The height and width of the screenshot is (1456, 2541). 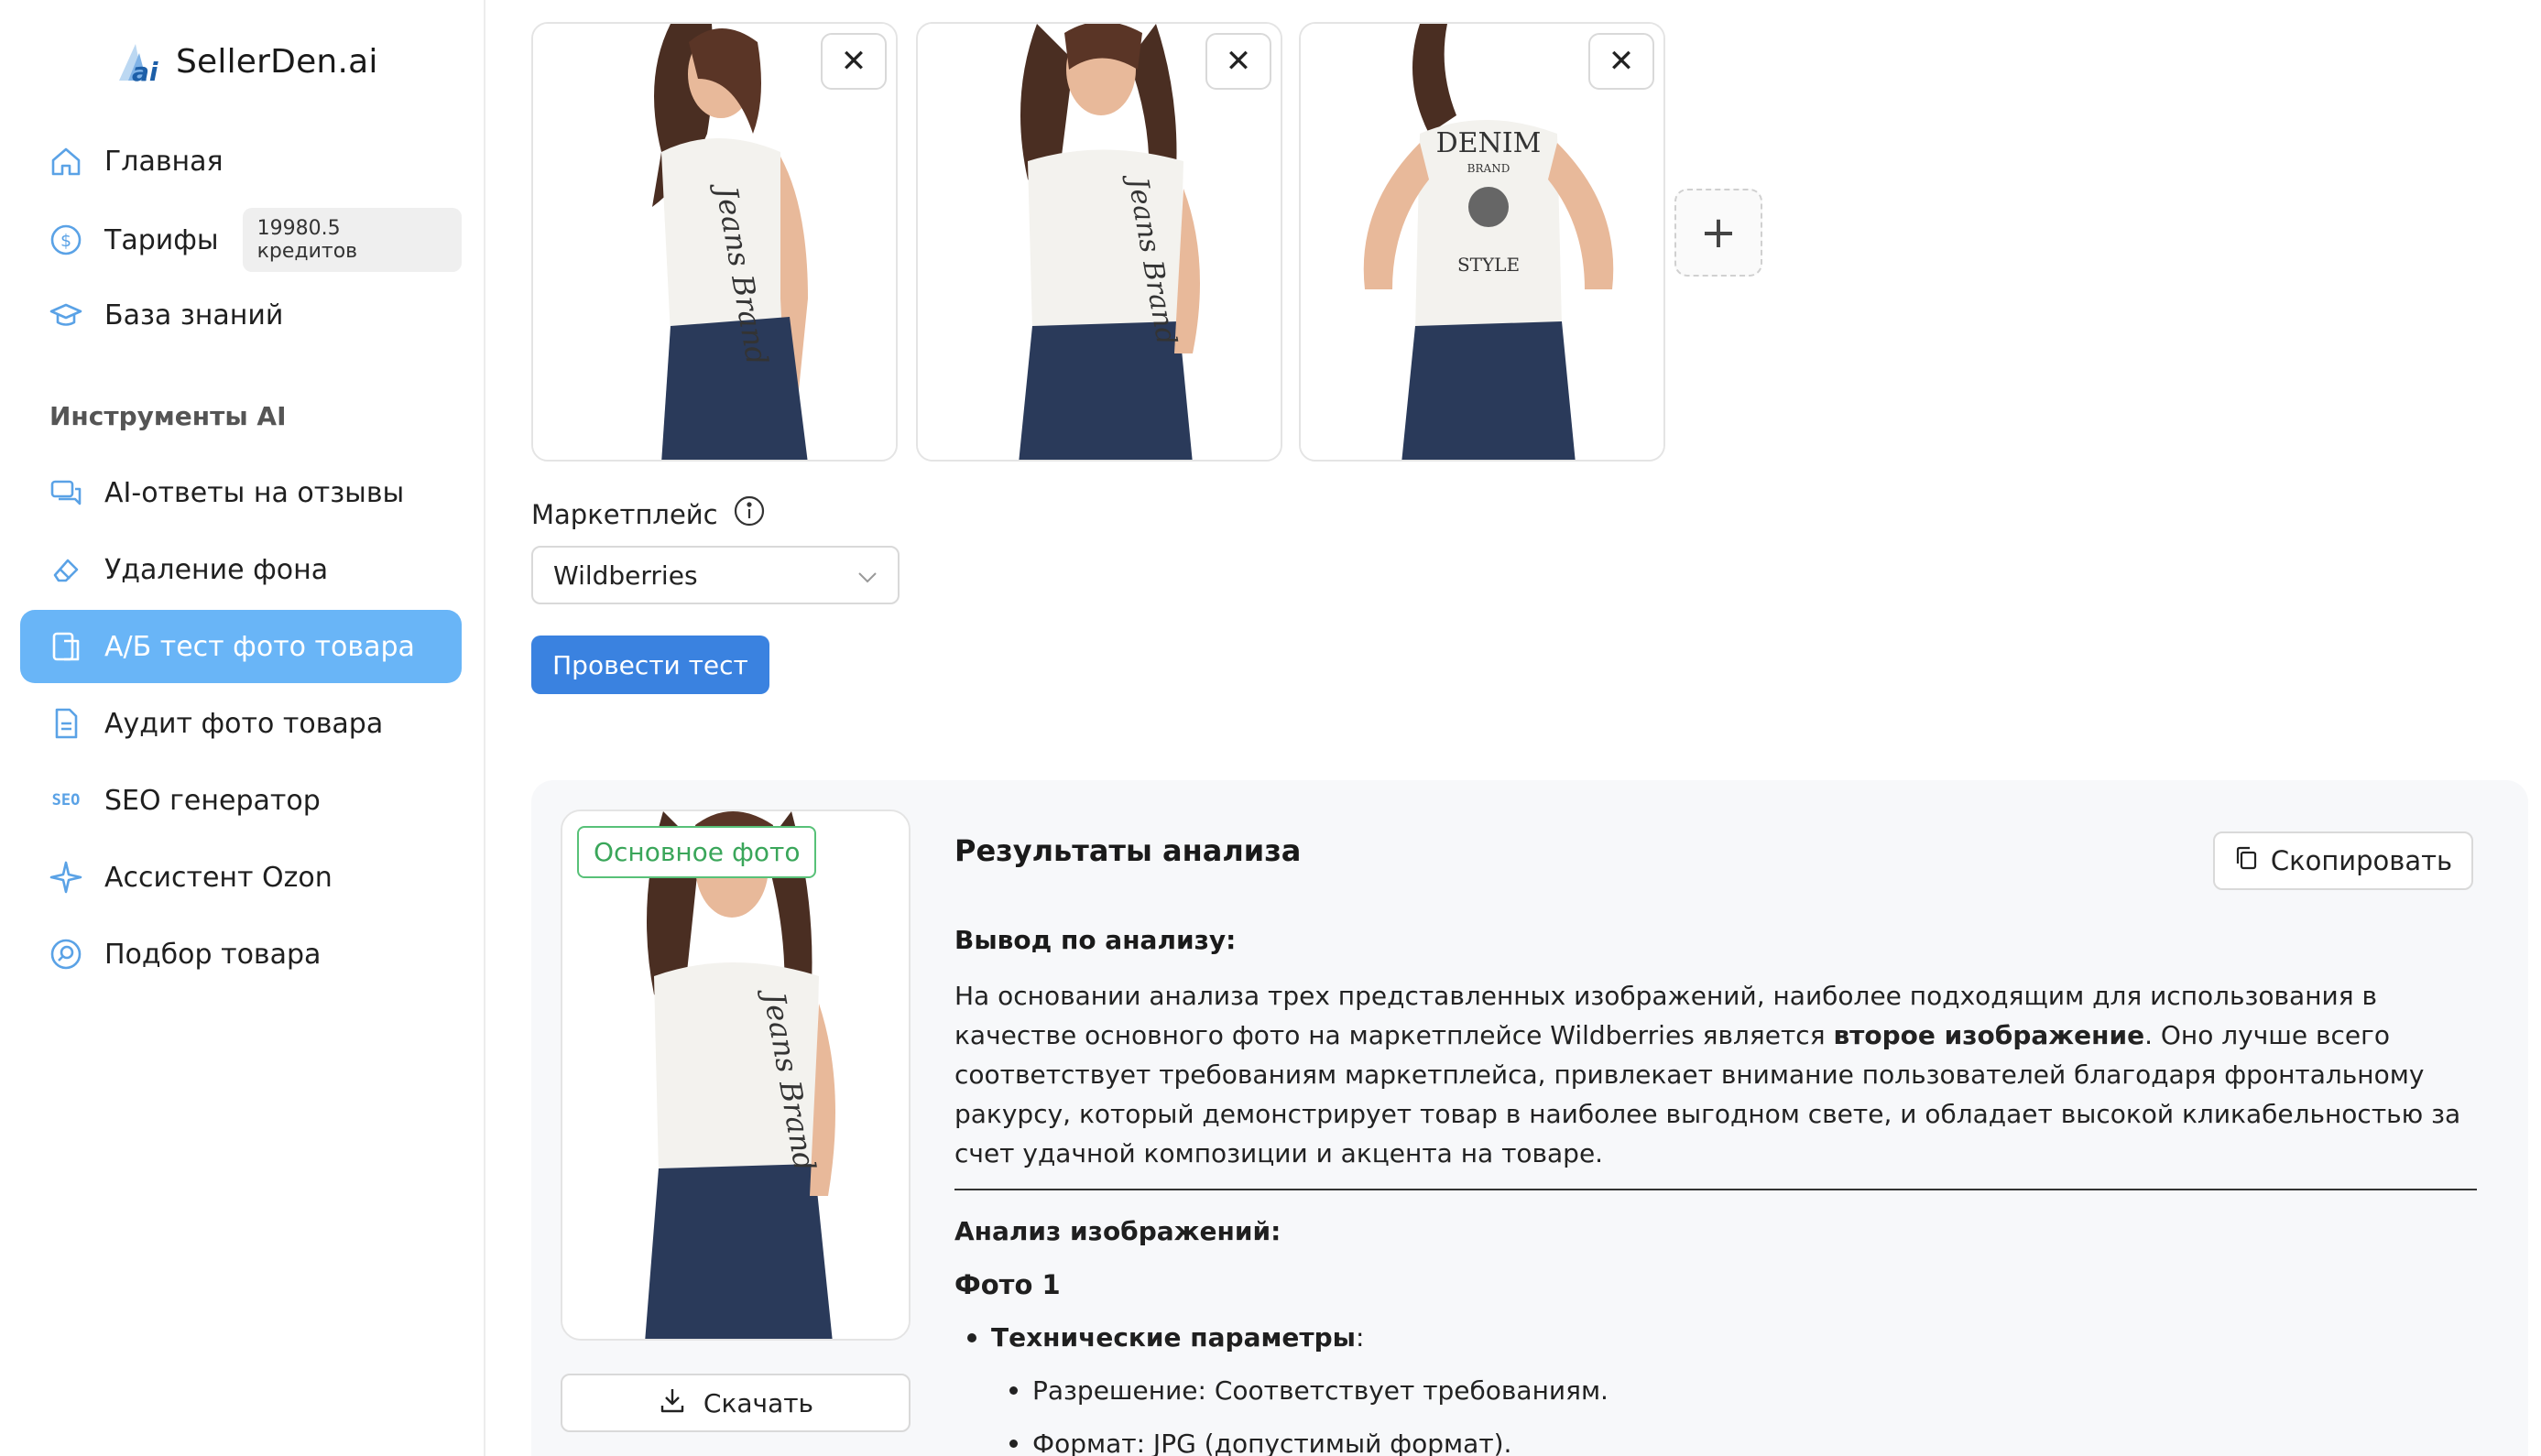 I want to click on sidebar-item-tariffs: $ Тарифы 19980.5 кредитов, so click(x=241, y=240).